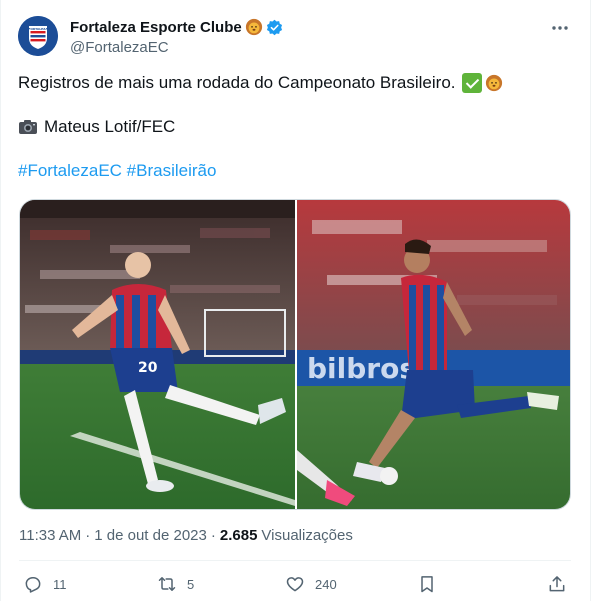  I want to click on bookmark-button, so click(427, 584).